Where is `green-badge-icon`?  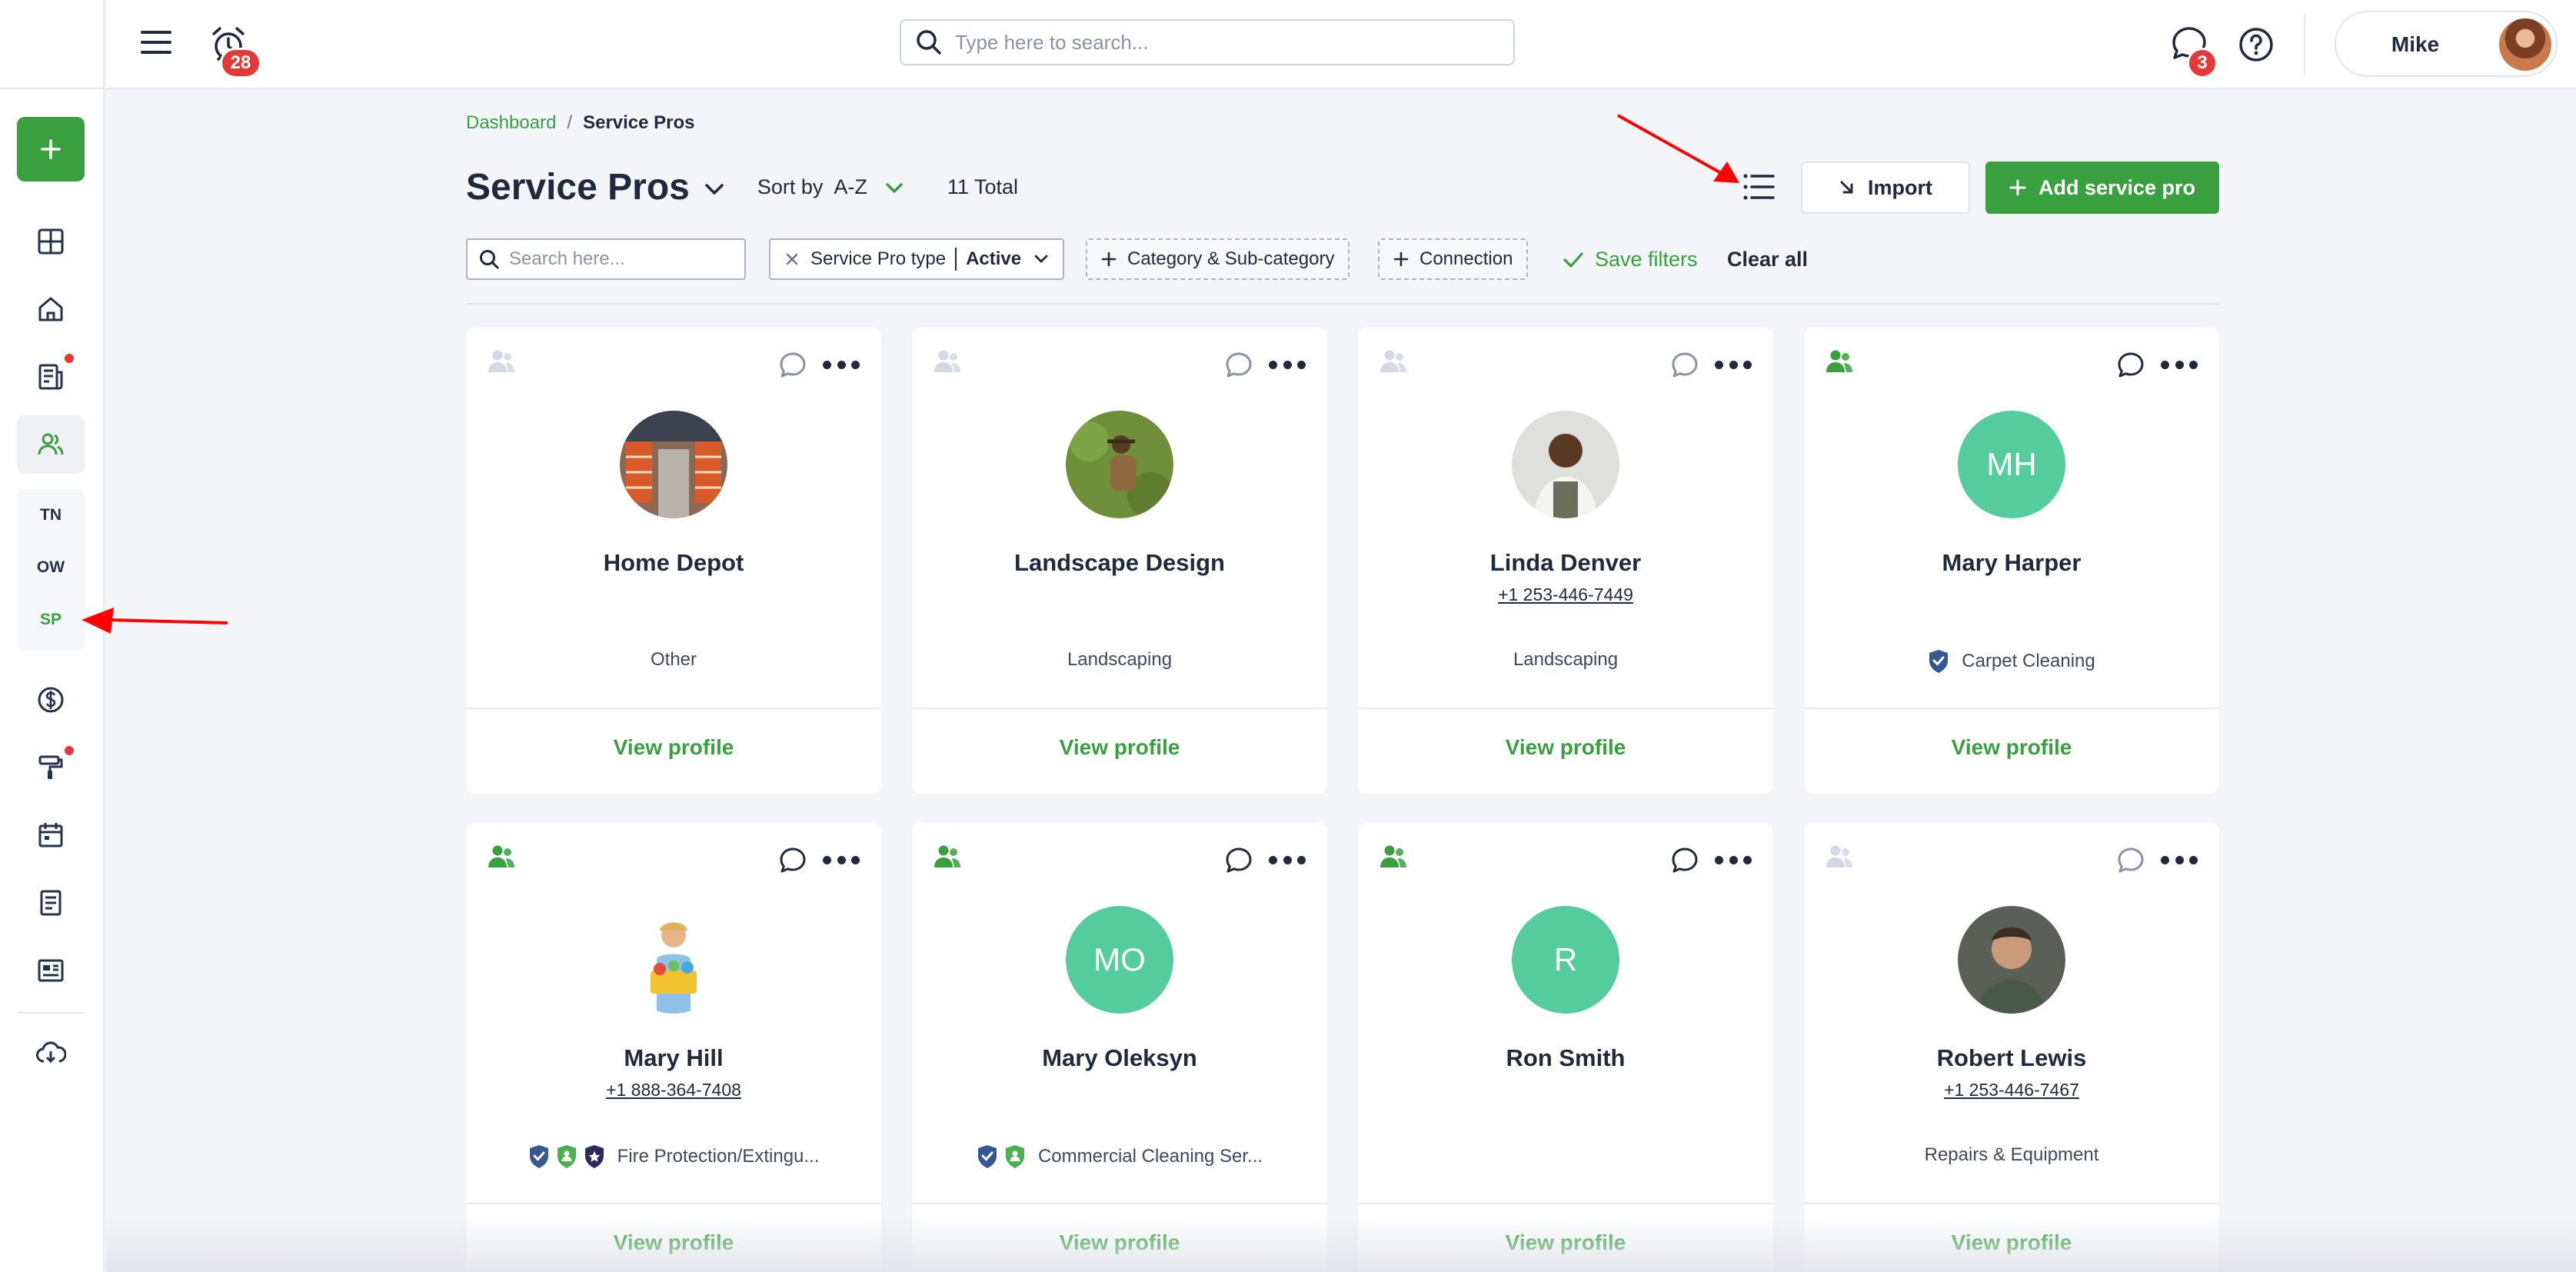 green-badge-icon is located at coordinates (1015, 1156).